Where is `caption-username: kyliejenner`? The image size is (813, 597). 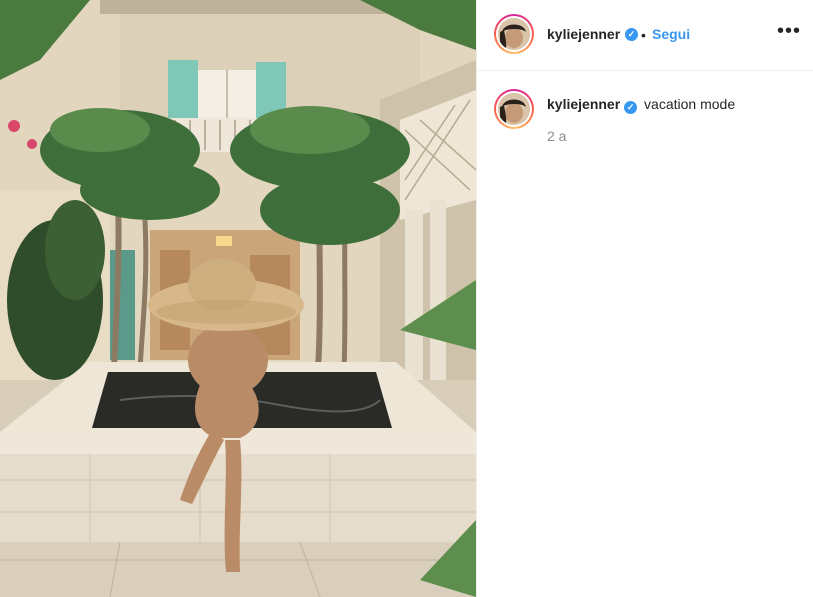
caption-username: kyliejenner is located at coordinates (583, 104).